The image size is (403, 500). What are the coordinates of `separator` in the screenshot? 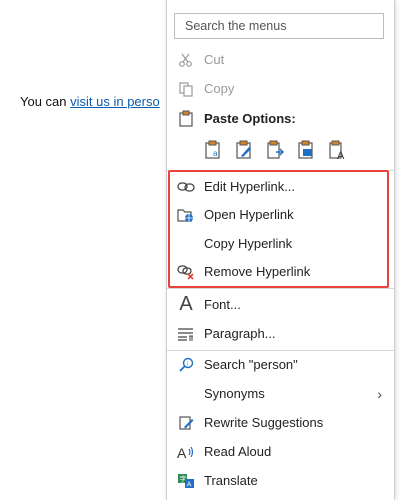 It's located at (280, 288).